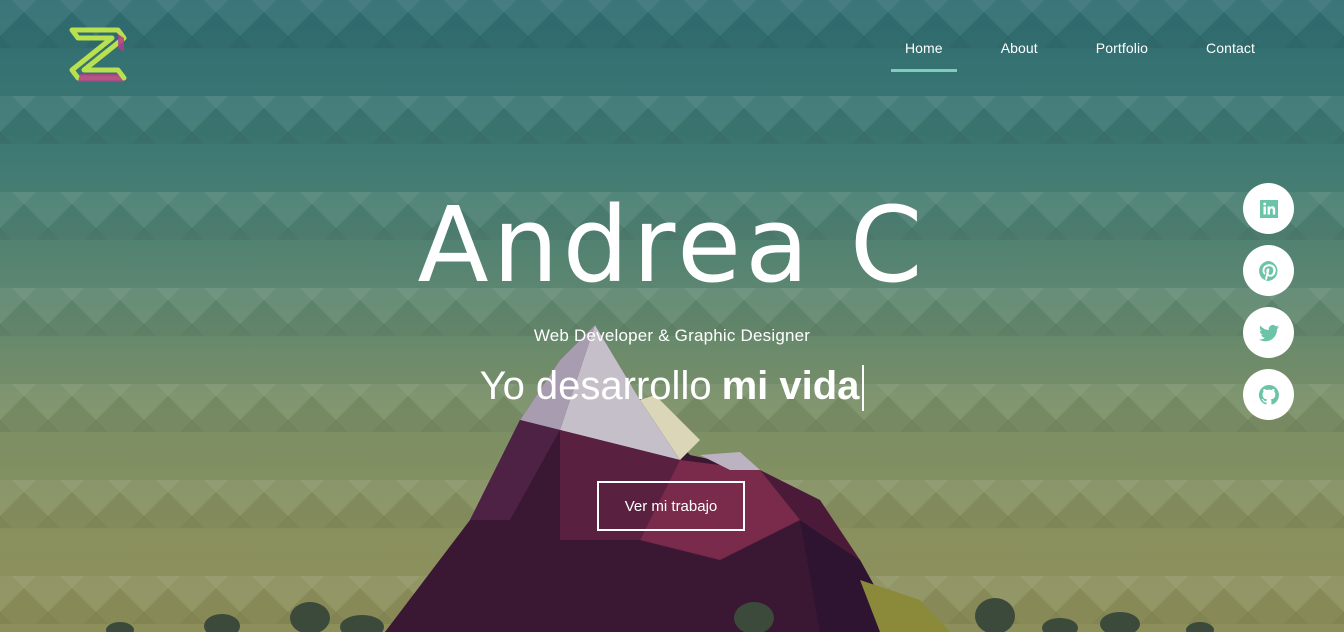 This screenshot has width=1344, height=632. I want to click on main-nav: Home About Portfolio Contact, so click(1080, 51).